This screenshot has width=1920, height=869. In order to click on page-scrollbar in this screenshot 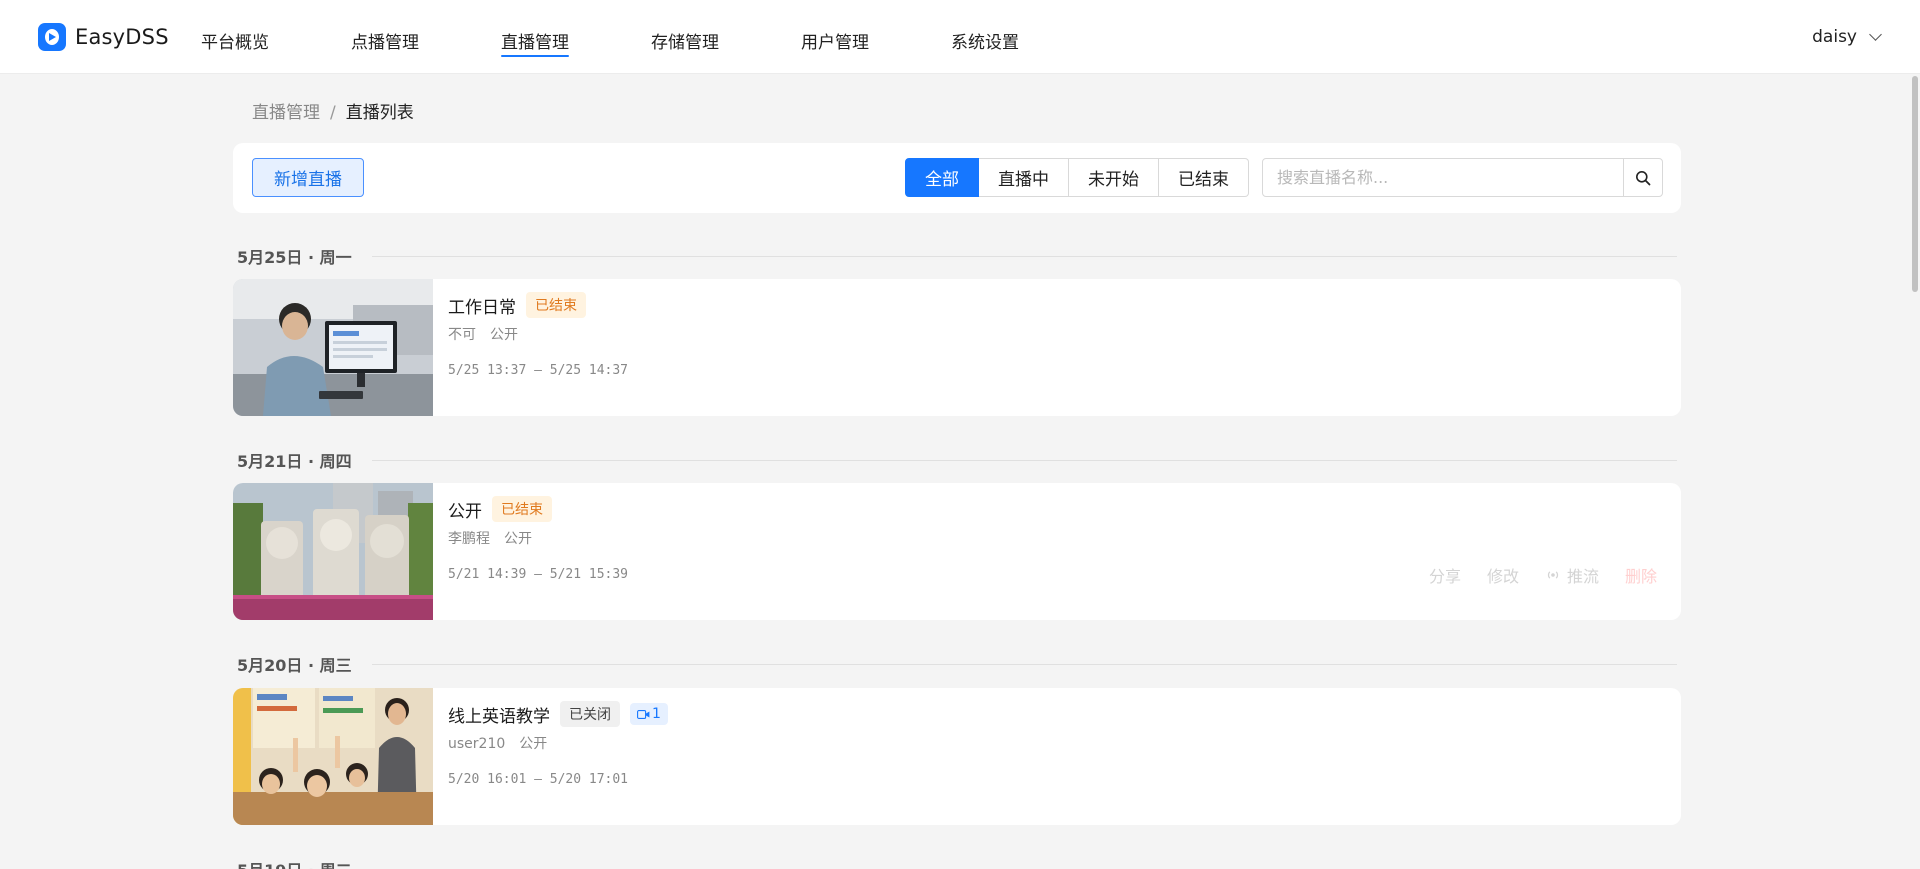, I will do `click(1915, 184)`.